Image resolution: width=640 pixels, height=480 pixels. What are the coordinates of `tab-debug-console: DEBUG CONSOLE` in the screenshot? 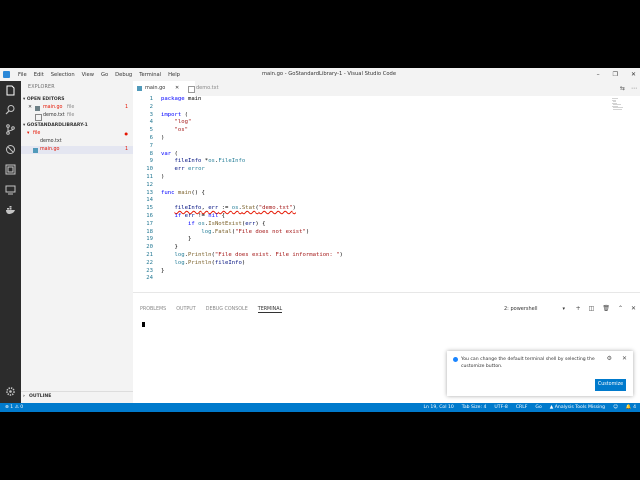 It's located at (227, 310).